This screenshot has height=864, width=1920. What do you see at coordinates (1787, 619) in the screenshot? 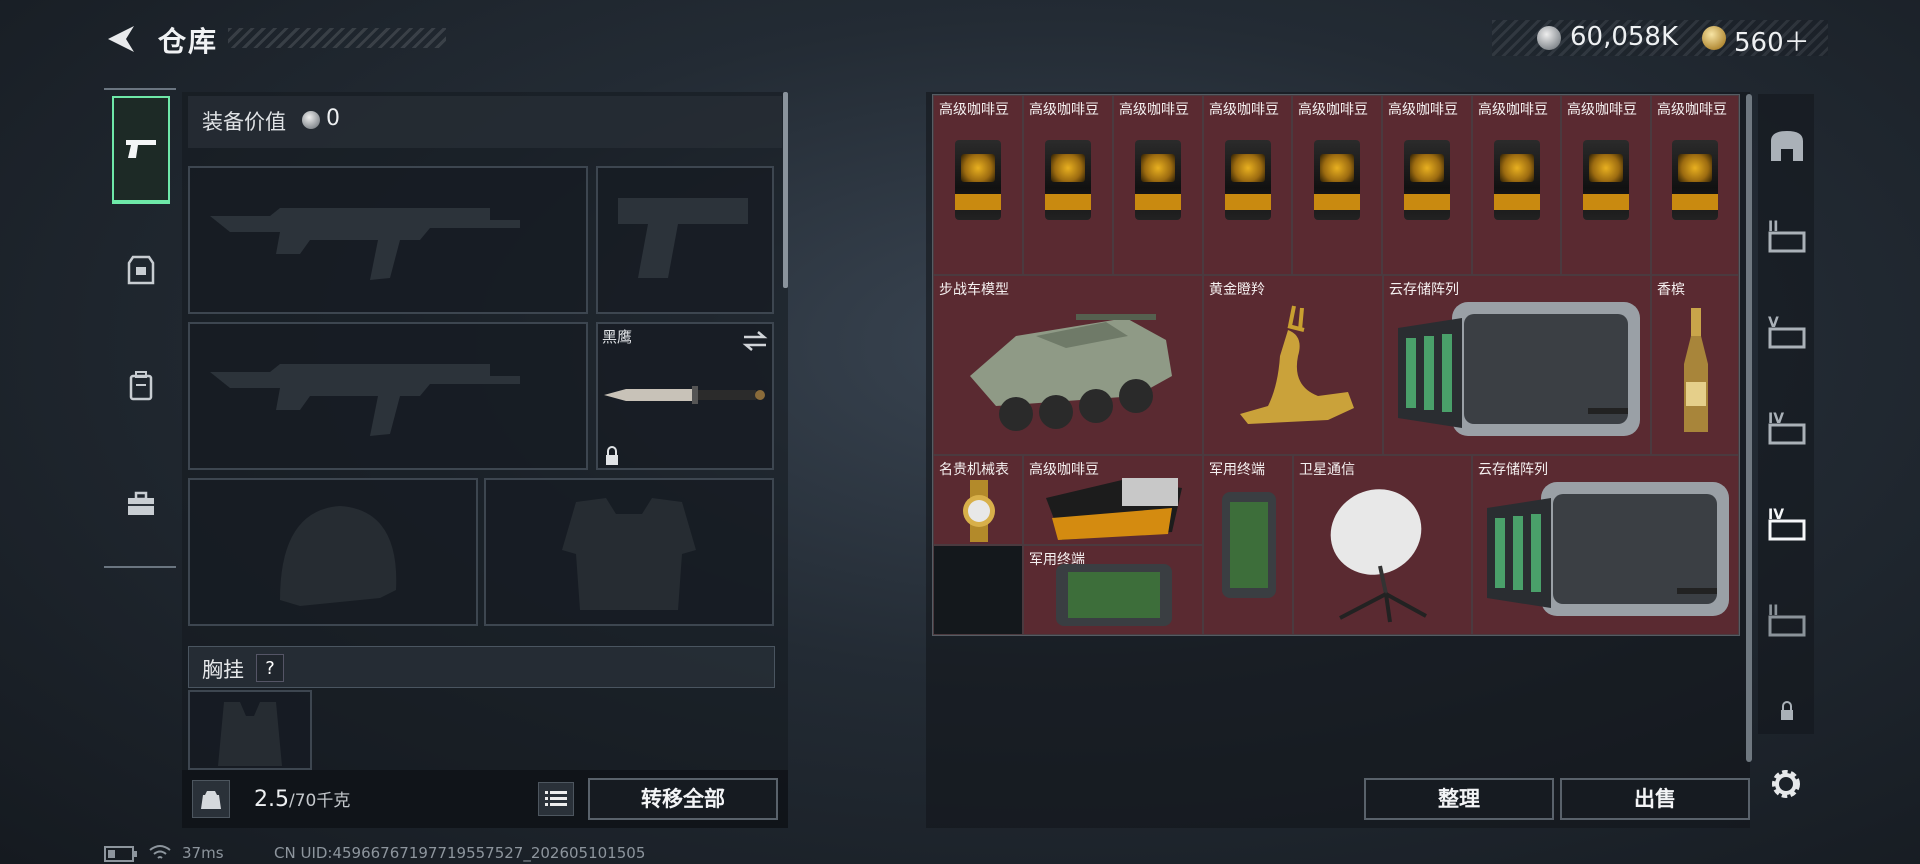
I see `stash-tab-6: II` at bounding box center [1787, 619].